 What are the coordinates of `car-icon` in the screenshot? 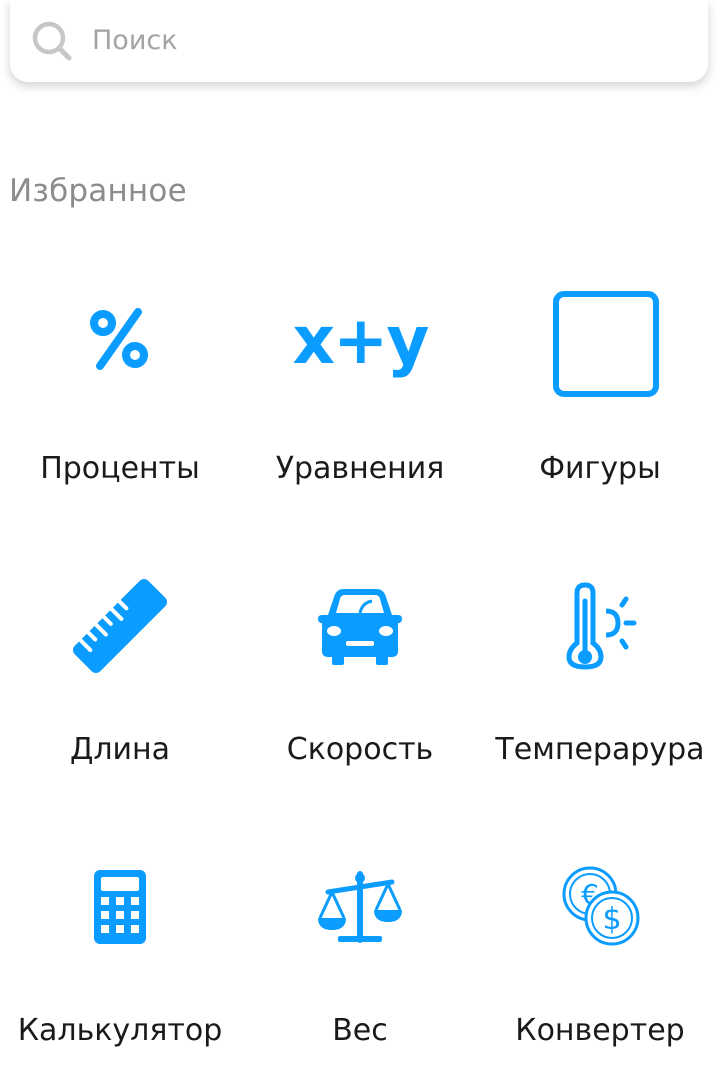 It's located at (360, 626).